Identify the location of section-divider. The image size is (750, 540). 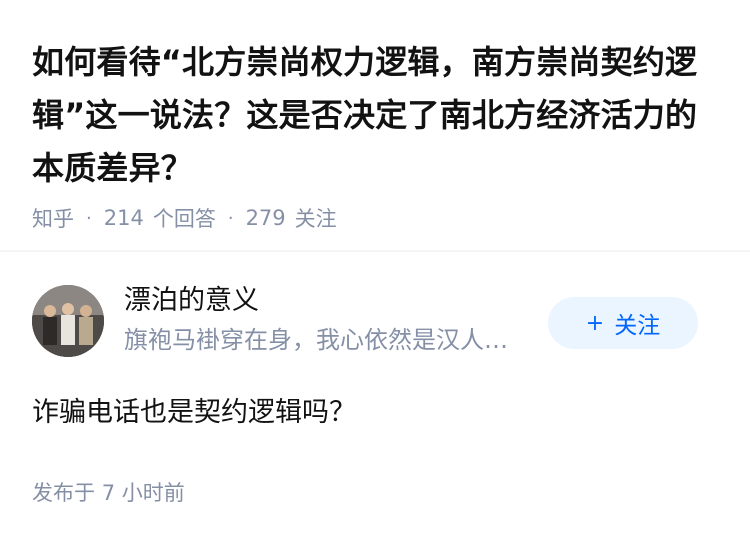
(375, 251).